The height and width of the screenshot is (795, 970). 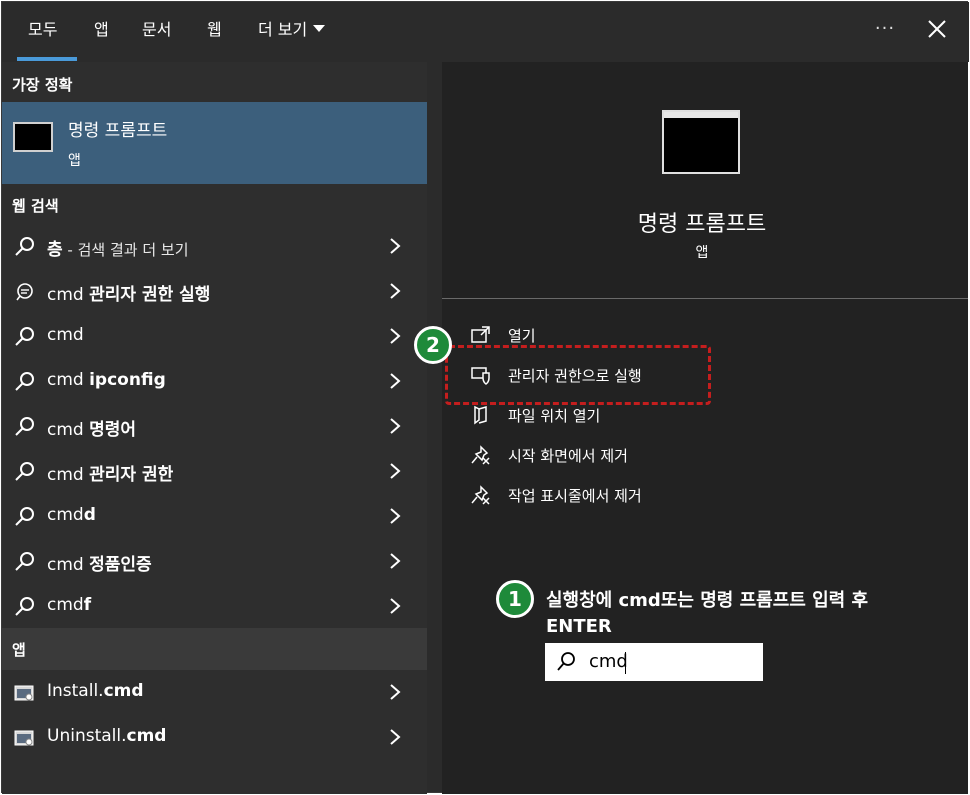 What do you see at coordinates (131, 475) in the screenshot?
I see `result-bold: 관리자 권한` at bounding box center [131, 475].